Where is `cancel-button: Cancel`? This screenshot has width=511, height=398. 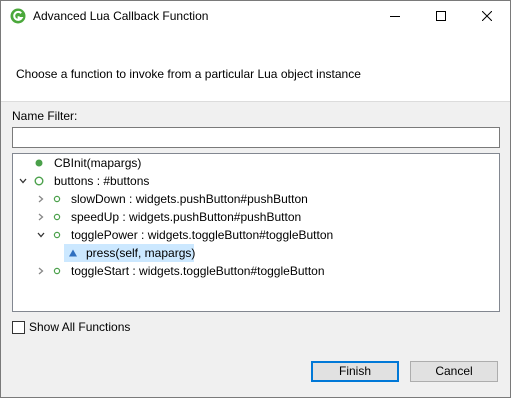
cancel-button: Cancel is located at coordinates (454, 371).